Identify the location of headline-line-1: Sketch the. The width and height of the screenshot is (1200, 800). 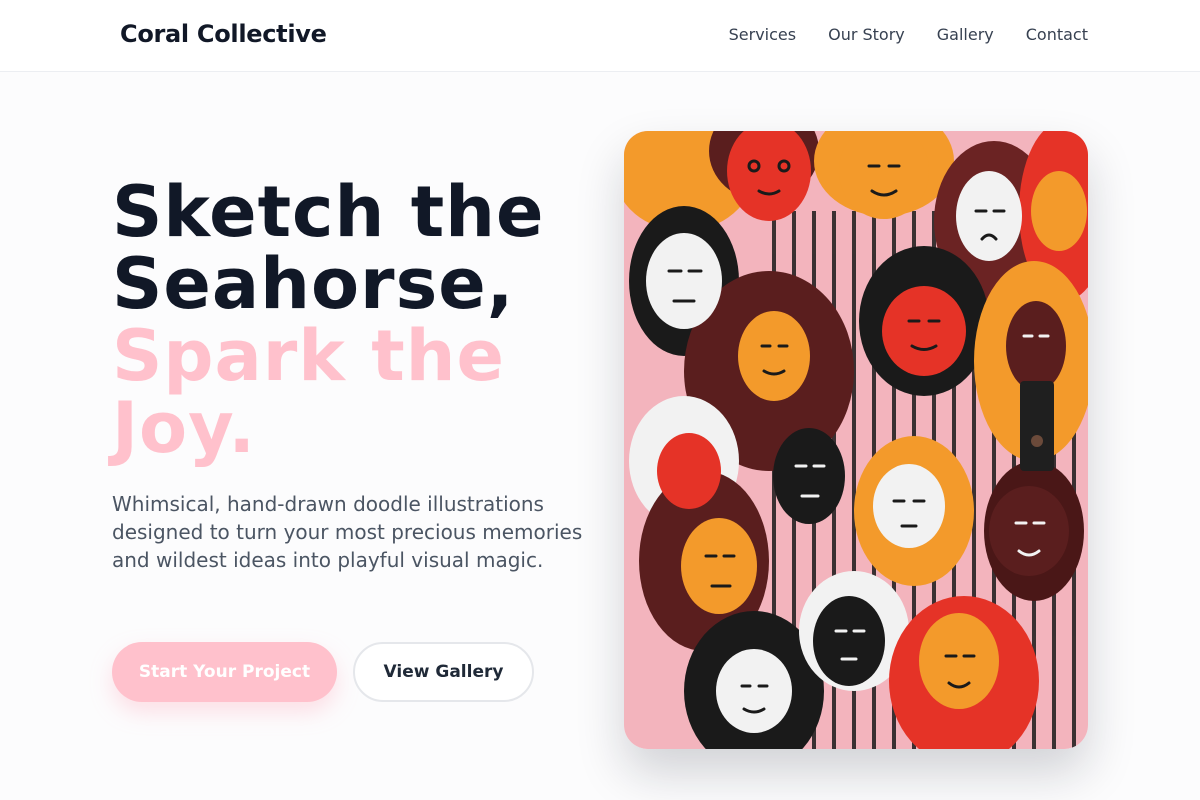
(328, 212).